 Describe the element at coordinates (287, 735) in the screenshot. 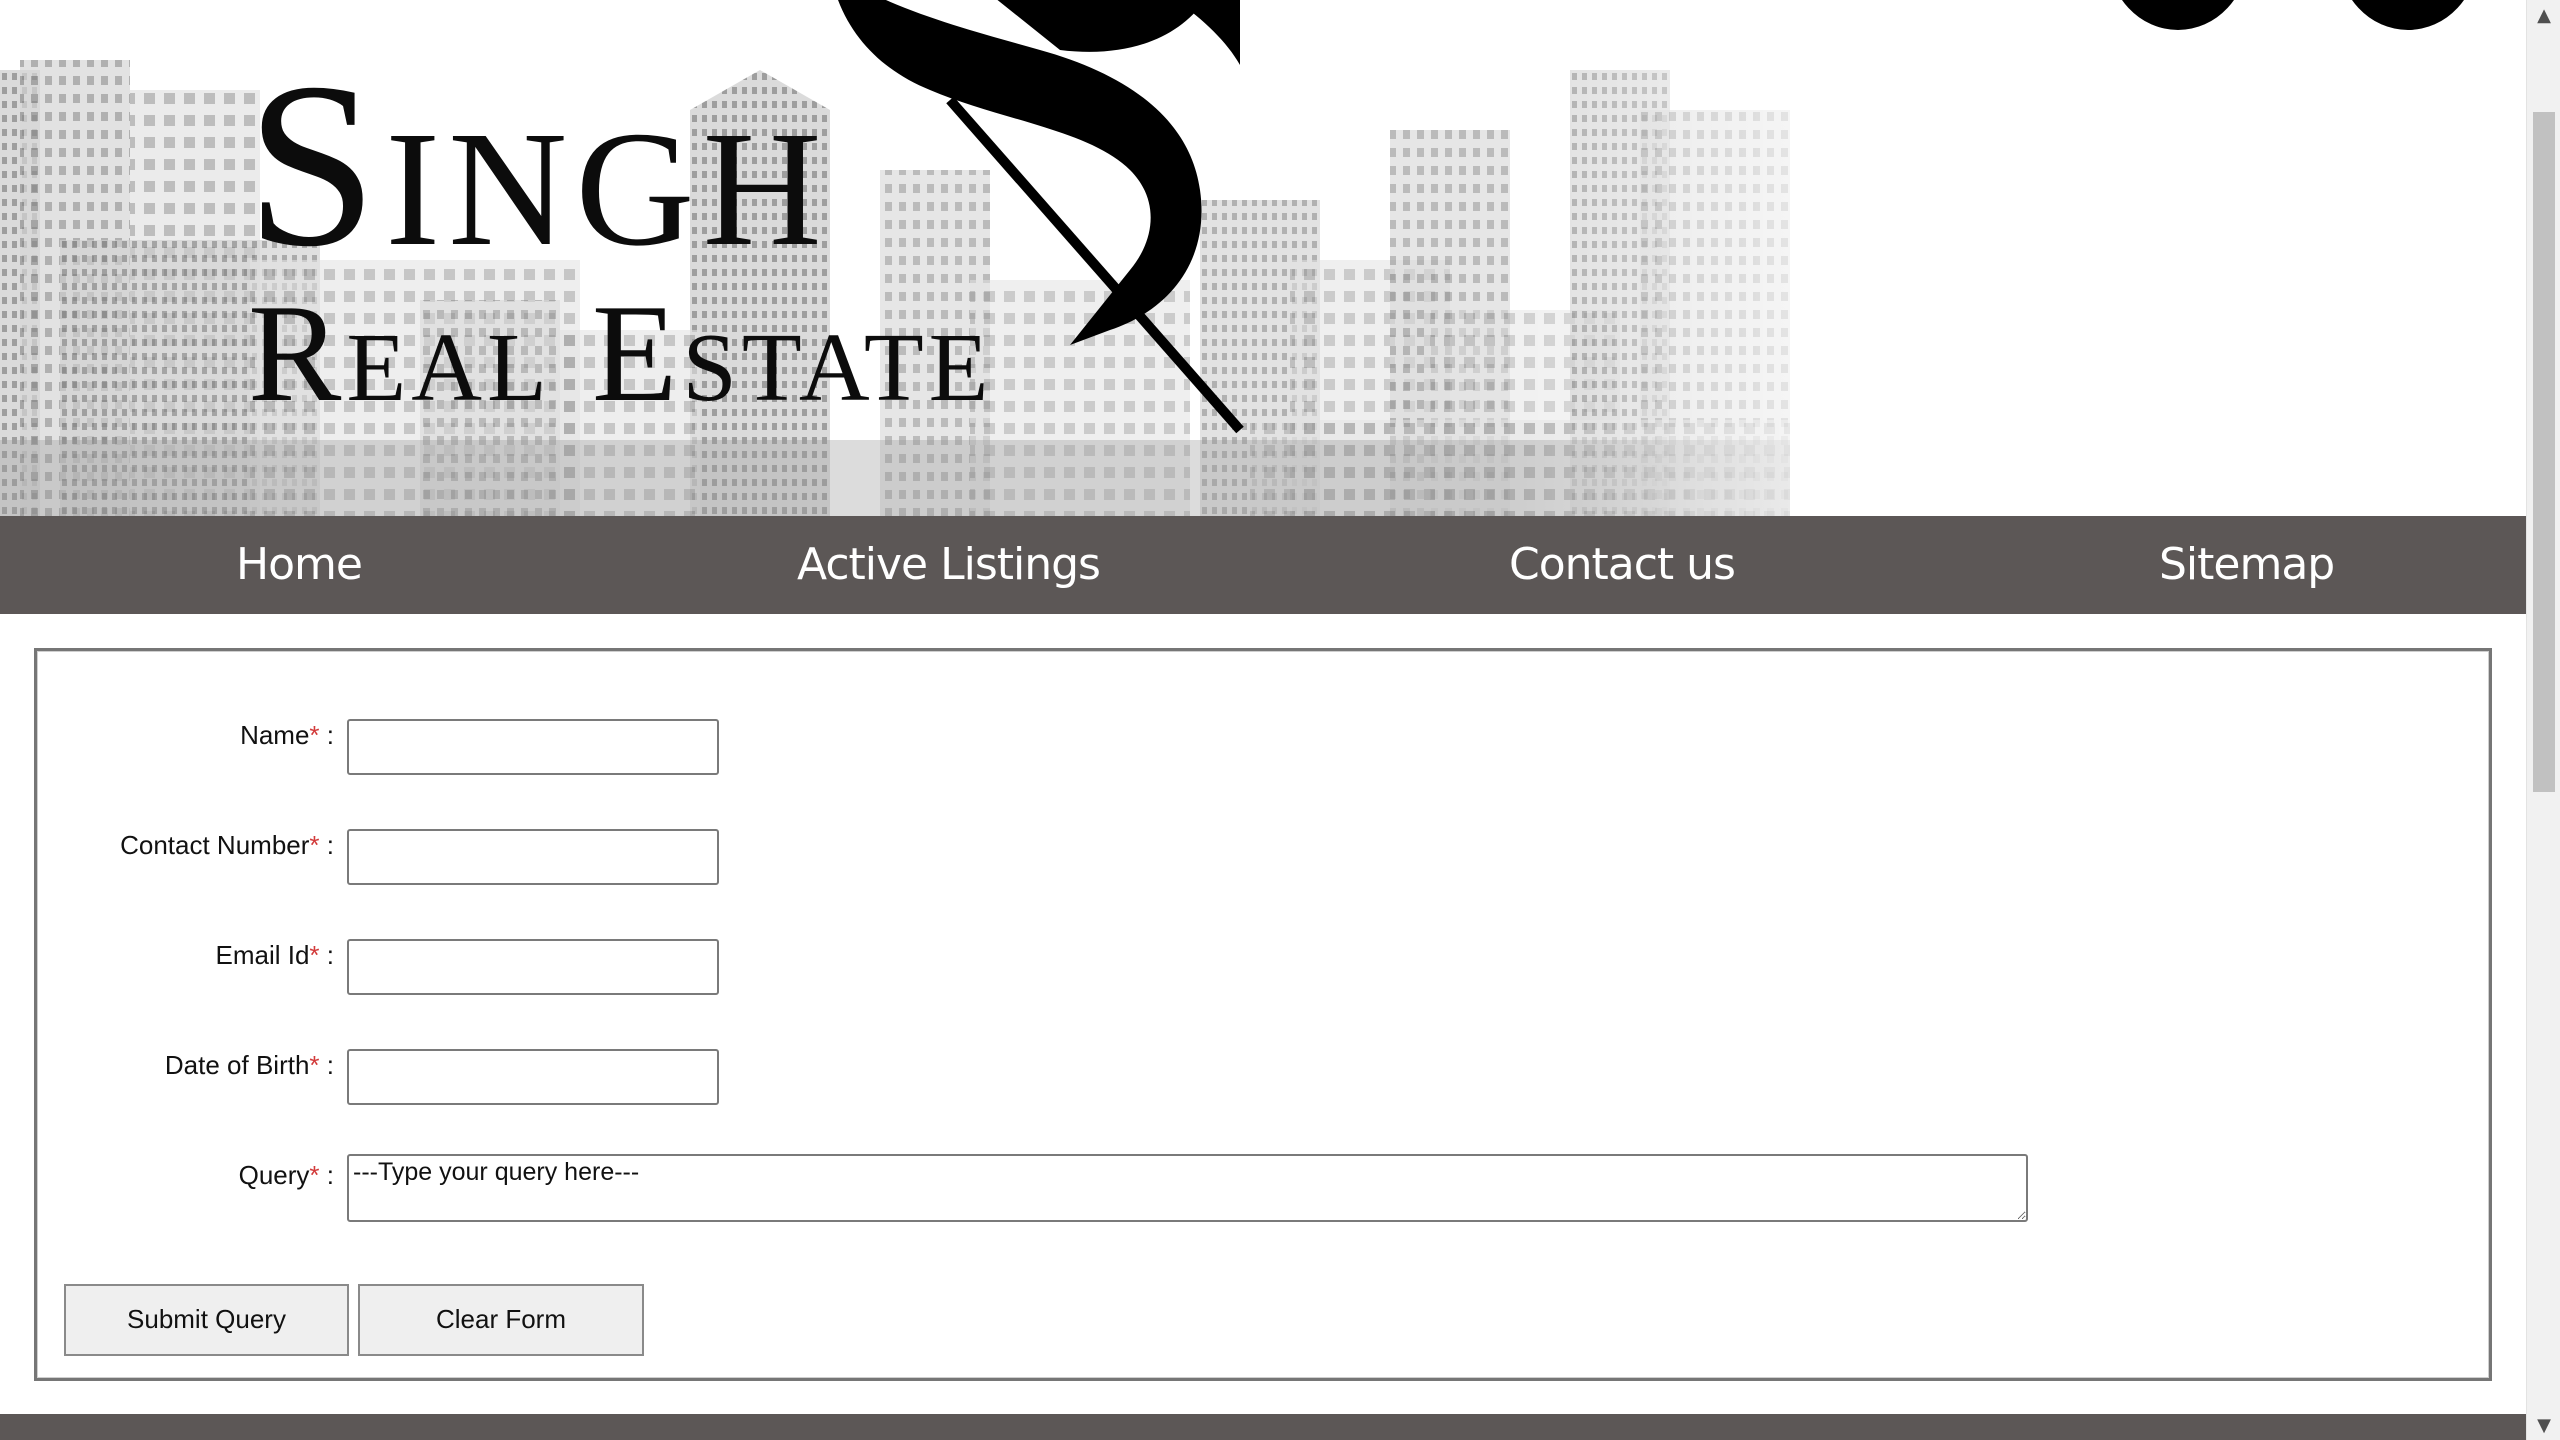

I see `name-label: Name* :` at that location.